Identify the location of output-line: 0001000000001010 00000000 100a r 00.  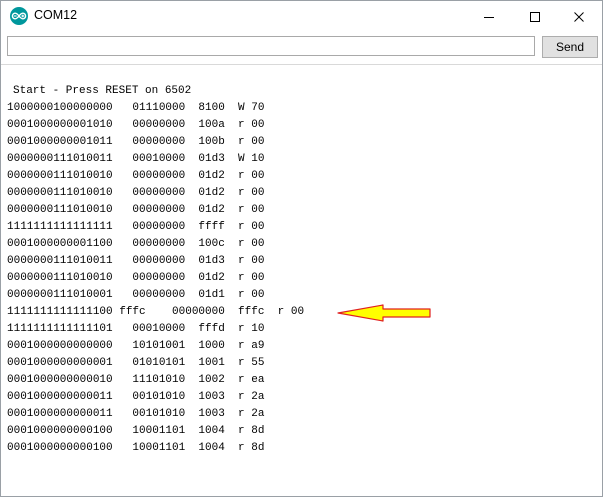
(136, 125).